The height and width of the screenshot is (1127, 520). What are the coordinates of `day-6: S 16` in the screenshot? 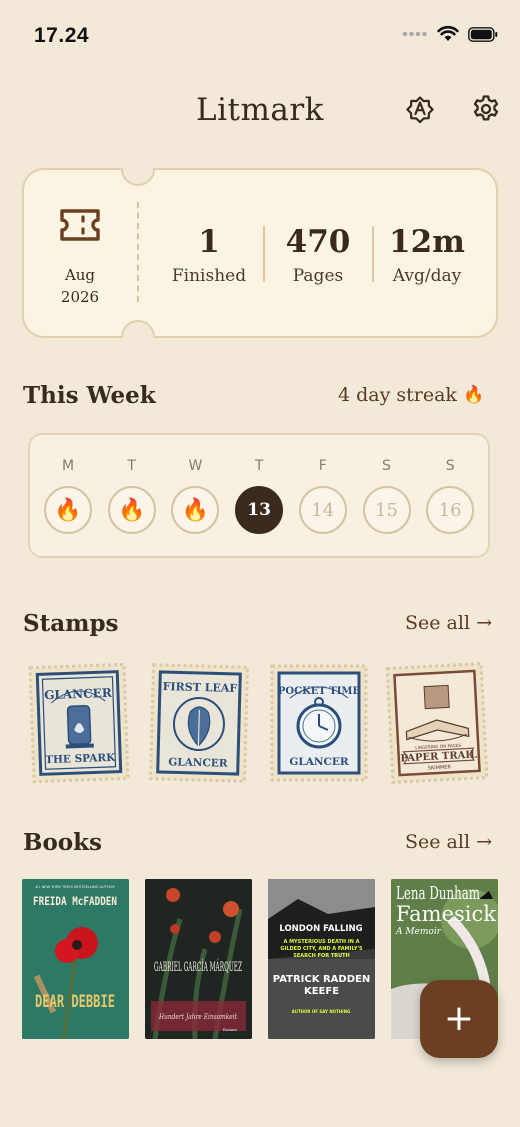 It's located at (450, 496).